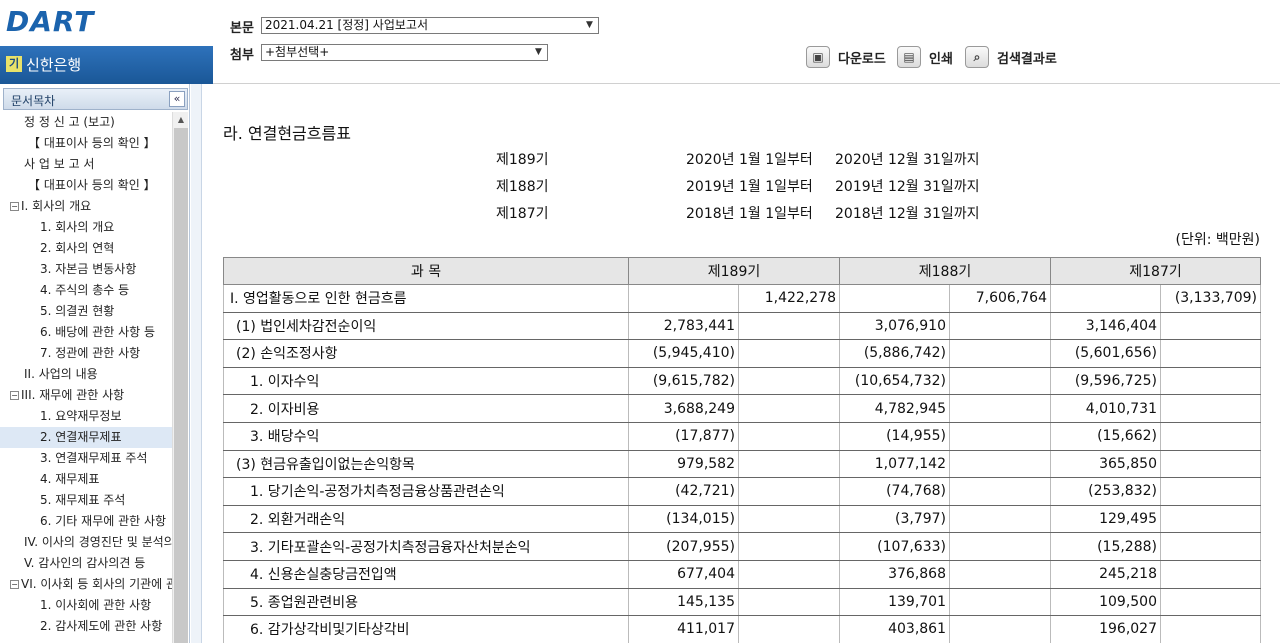 This screenshot has height=643, width=1280. What do you see at coordinates (1105, 381) in the screenshot?
I see `table-cell-value: (9,596,725)` at bounding box center [1105, 381].